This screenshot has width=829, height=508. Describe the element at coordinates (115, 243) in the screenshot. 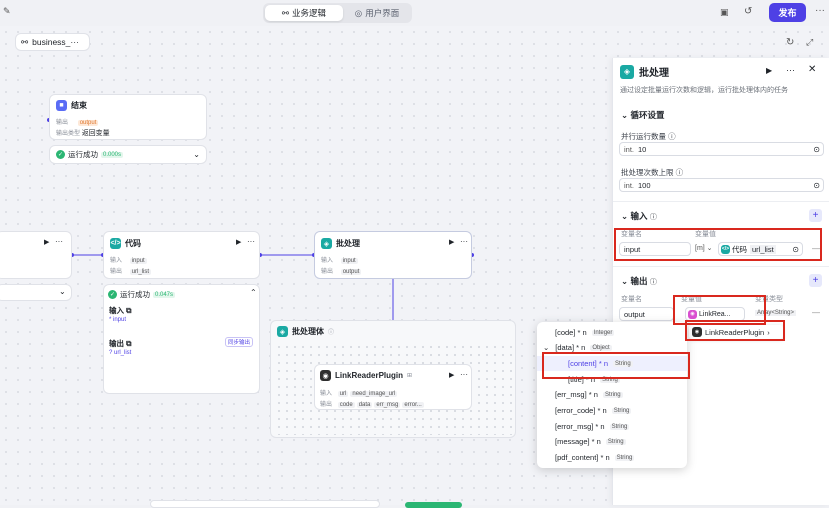

I see `code-icon: </>` at that location.